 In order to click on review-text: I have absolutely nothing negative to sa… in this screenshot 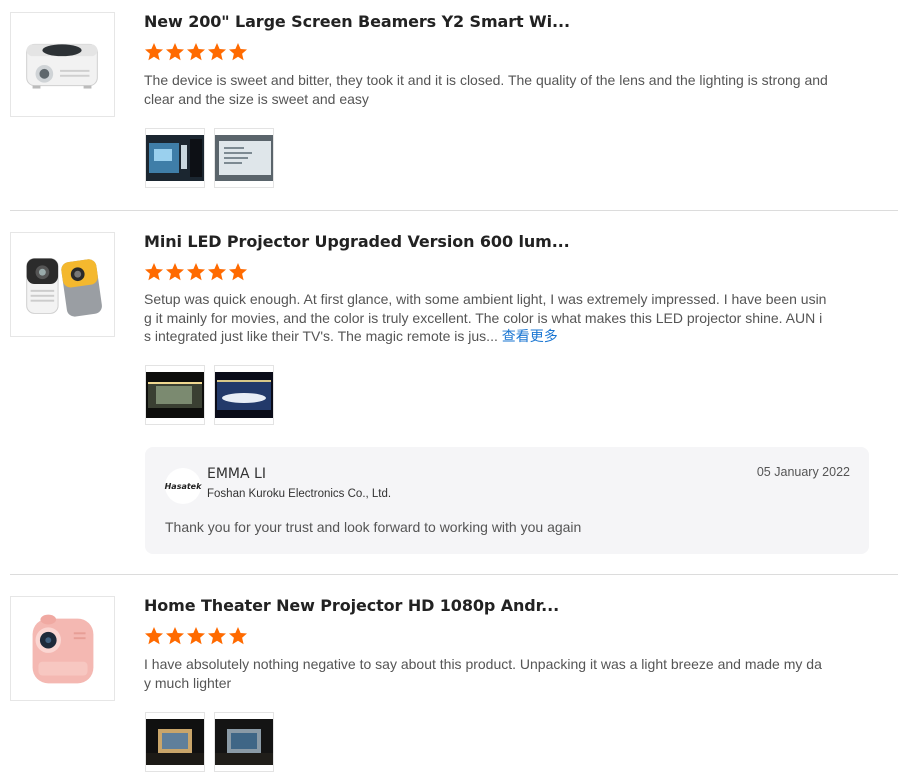, I will do `click(483, 673)`.